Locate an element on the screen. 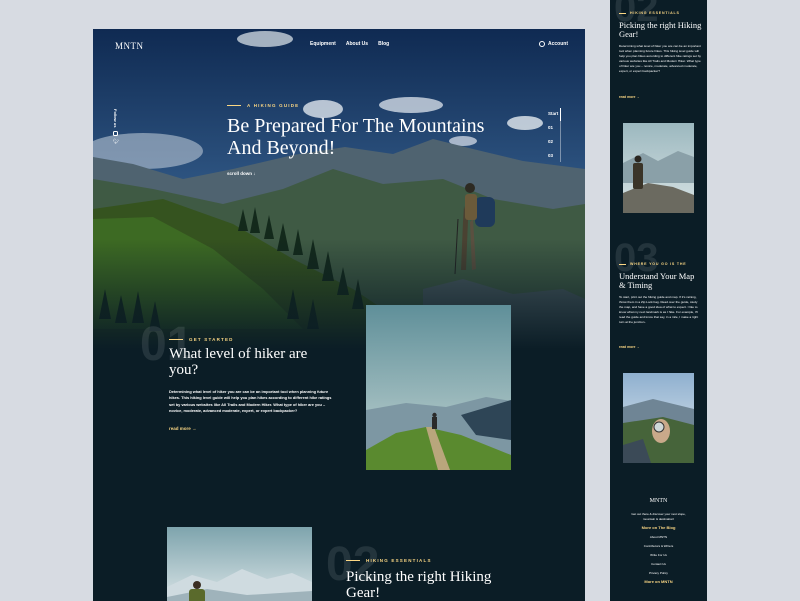  footer-link-contact: Contact Us is located at coordinates (658, 564).